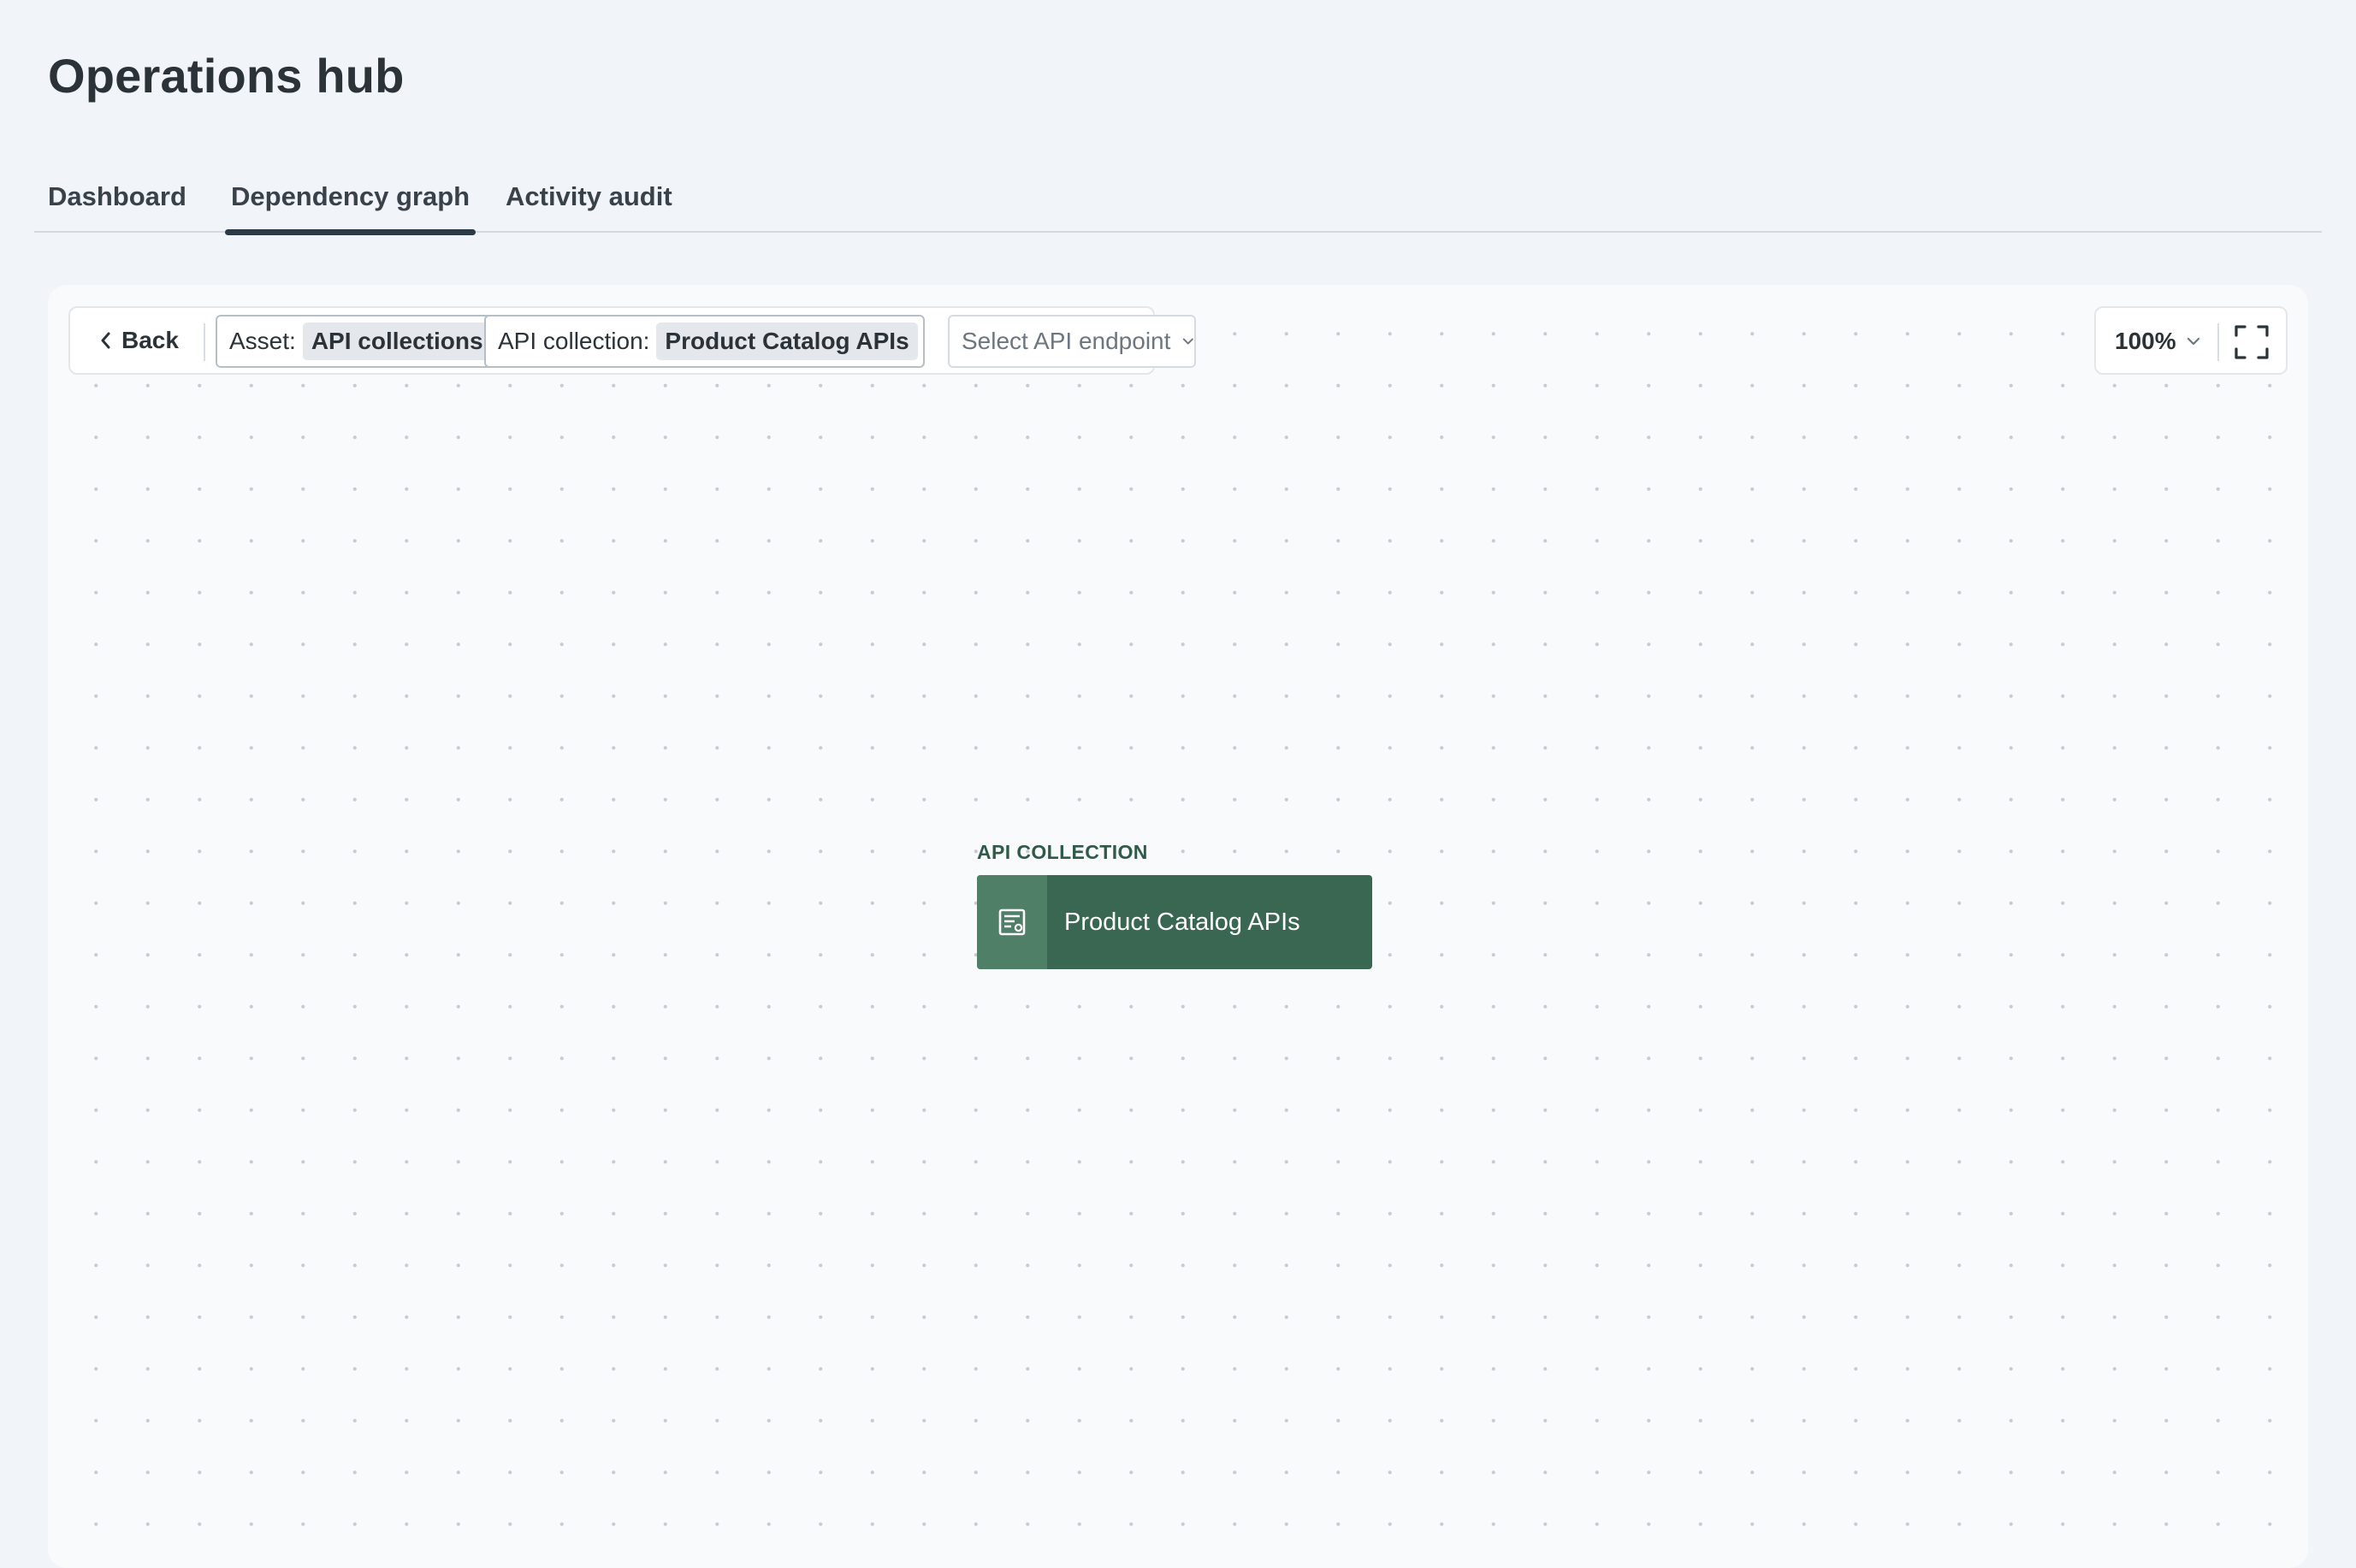 The width and height of the screenshot is (2356, 1568). I want to click on collection-chip-label: API collection:, so click(574, 341).